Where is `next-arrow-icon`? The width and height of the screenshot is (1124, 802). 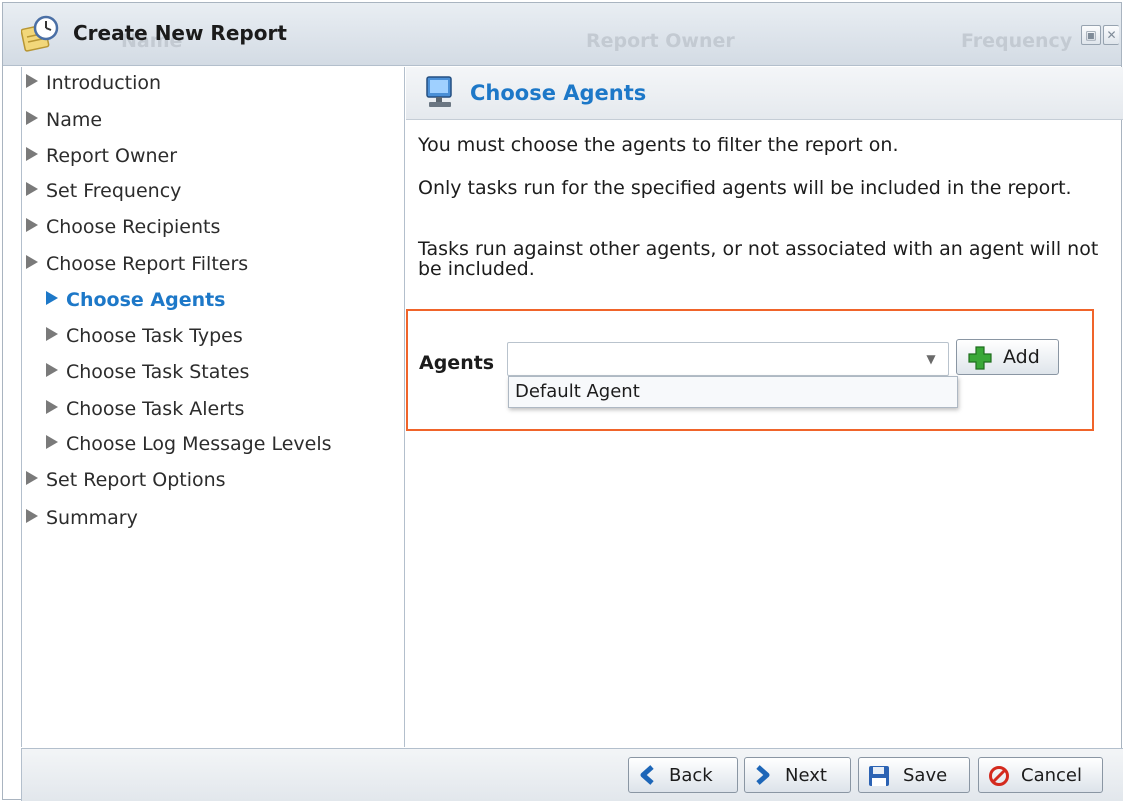 next-arrow-icon is located at coordinates (763, 775).